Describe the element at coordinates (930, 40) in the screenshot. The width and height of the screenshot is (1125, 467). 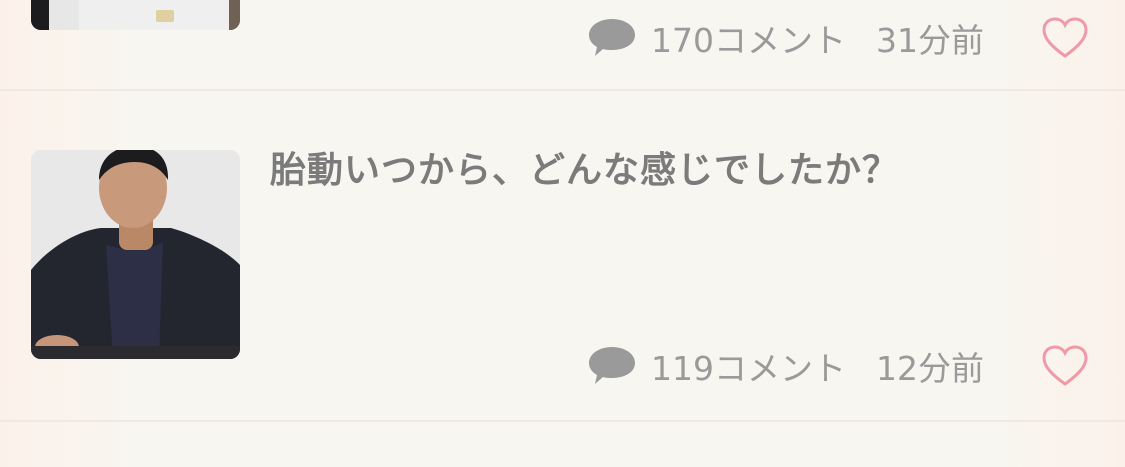
I see `posted-time: 31分前` at that location.